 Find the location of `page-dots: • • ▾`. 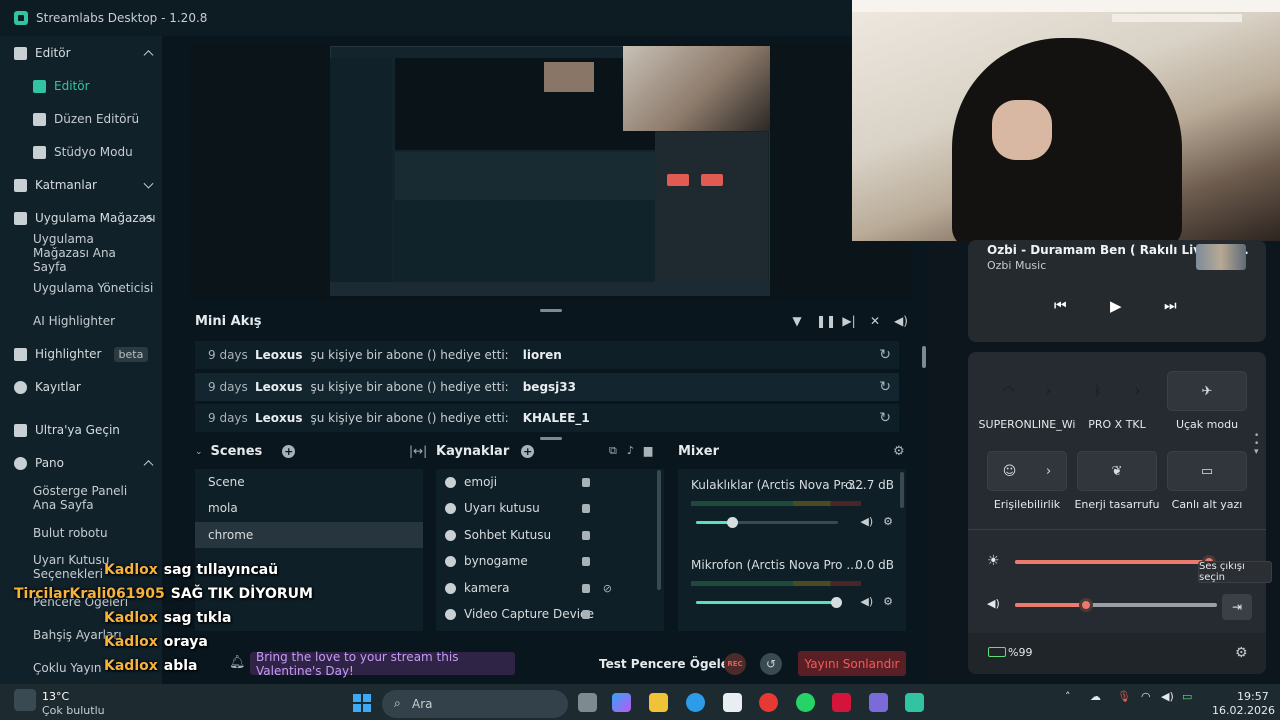

page-dots: • • ▾ is located at coordinates (1256, 444).